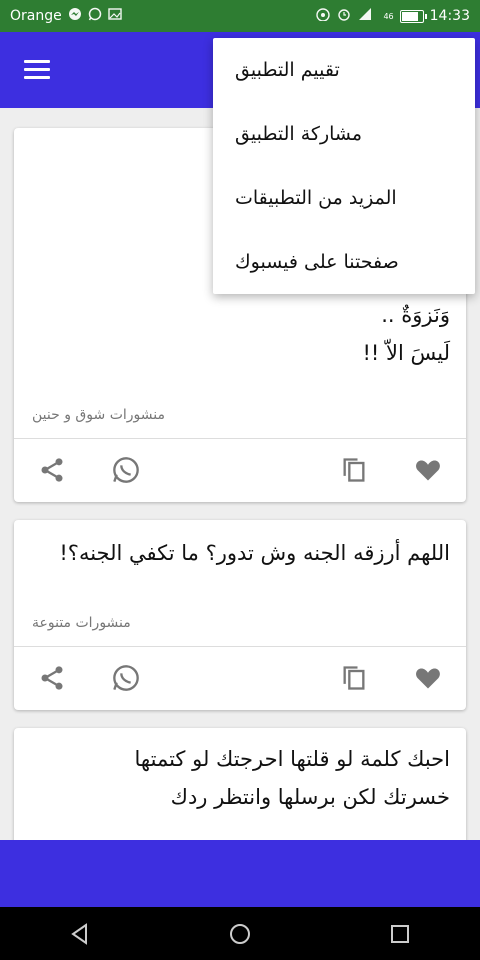 The height and width of the screenshot is (960, 480). What do you see at coordinates (240, 873) in the screenshot?
I see `bottom-bar` at bounding box center [240, 873].